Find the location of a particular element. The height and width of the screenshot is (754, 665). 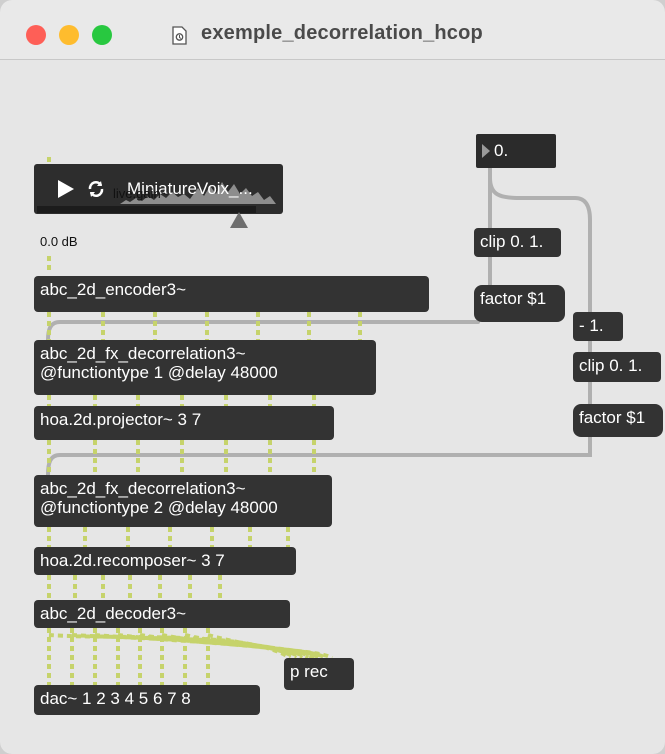

gain-value: 0.0 dB is located at coordinates (59, 241).